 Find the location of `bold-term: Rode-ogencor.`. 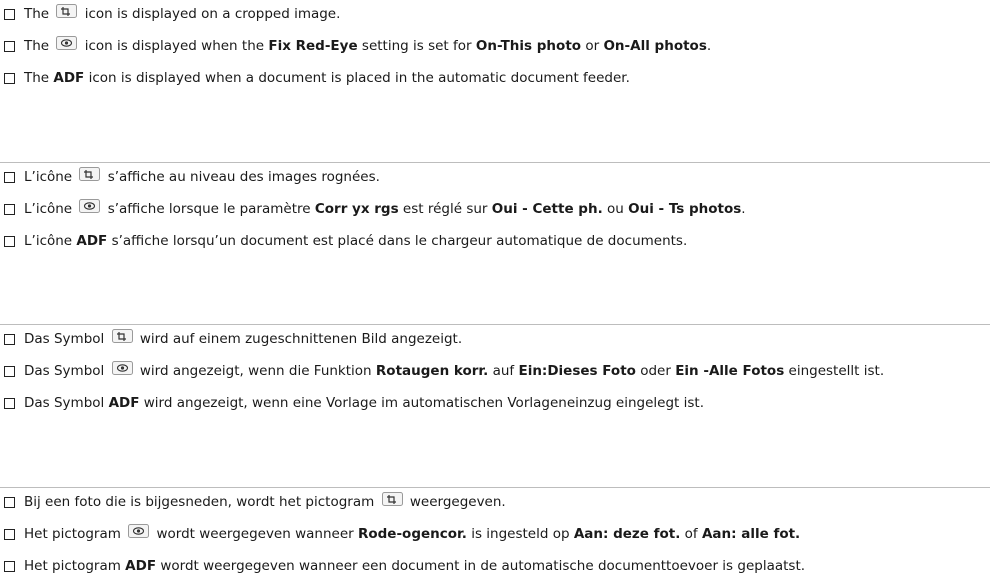

bold-term: Rode-ogencor. is located at coordinates (412, 534).